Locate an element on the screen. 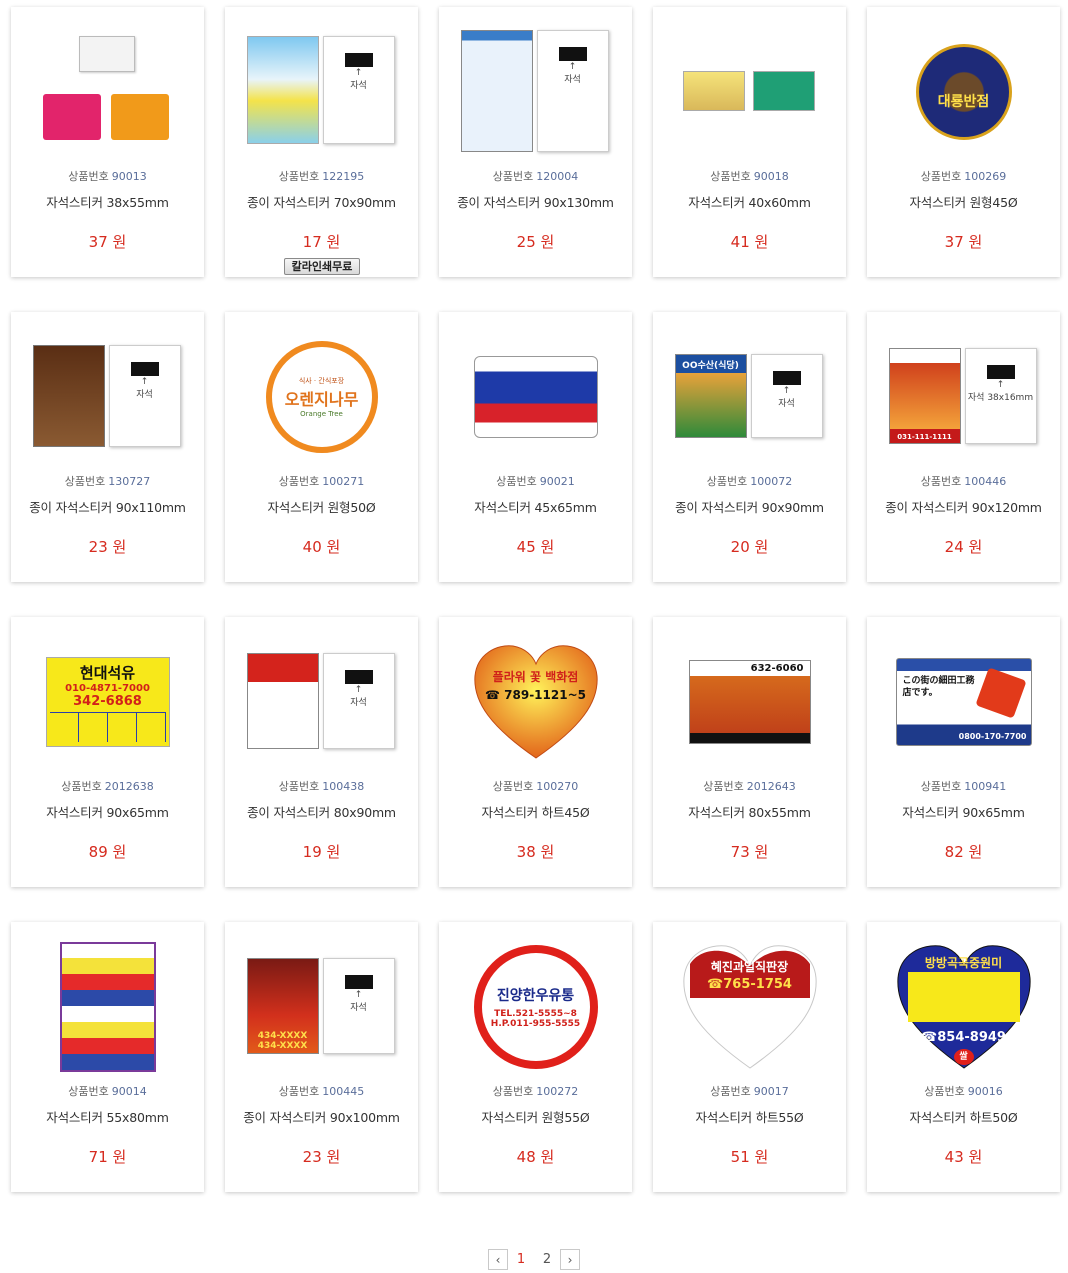 The image size is (1068, 1273). product-number: 상품번호 100269 is located at coordinates (963, 176).